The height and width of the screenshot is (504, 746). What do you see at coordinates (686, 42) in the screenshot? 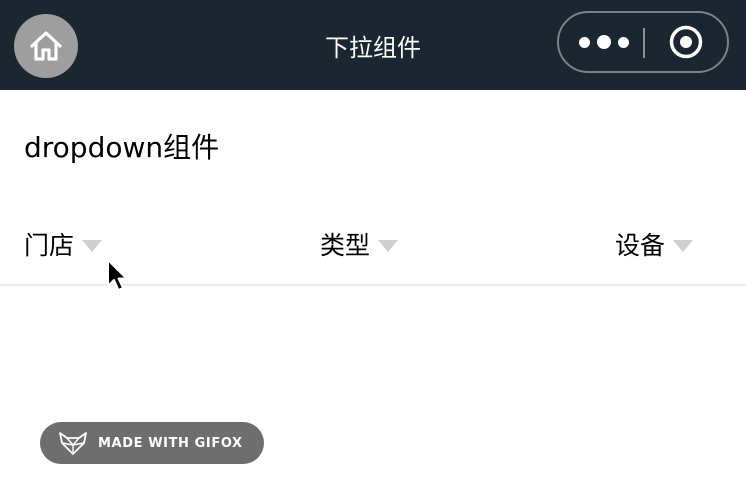
I see `target-circle-icon` at bounding box center [686, 42].